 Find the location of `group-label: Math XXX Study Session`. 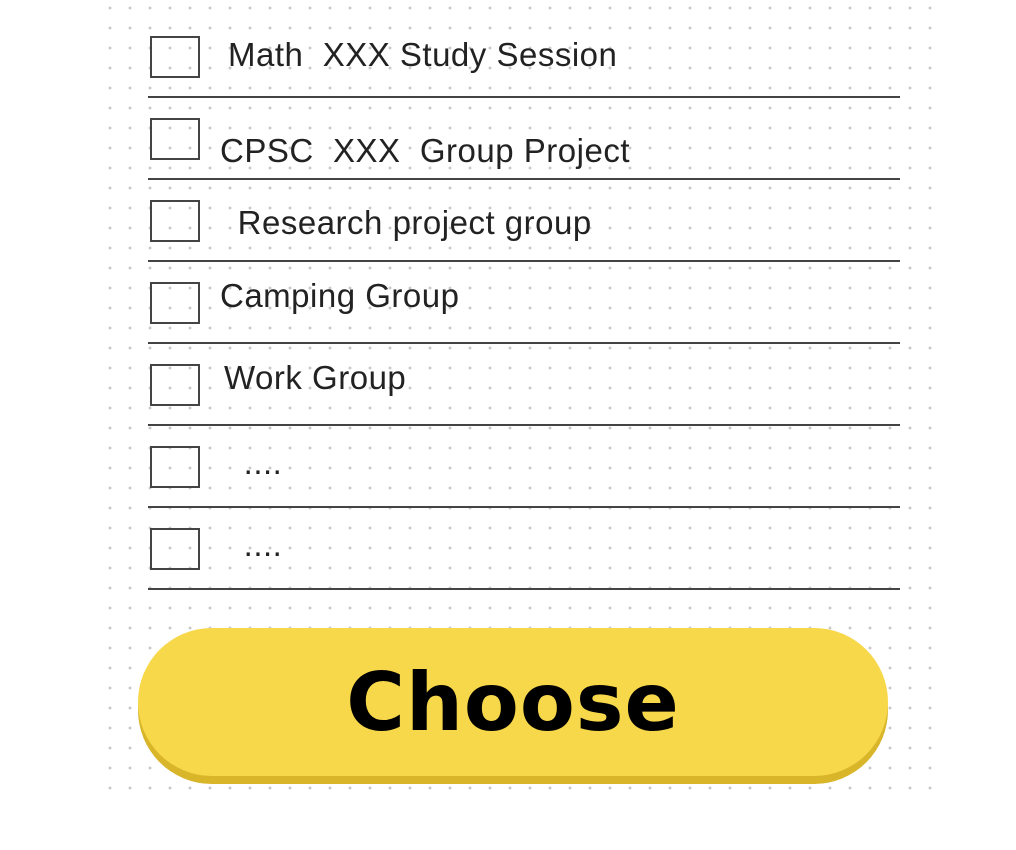

group-label: Math XXX Study Session is located at coordinates (423, 54).